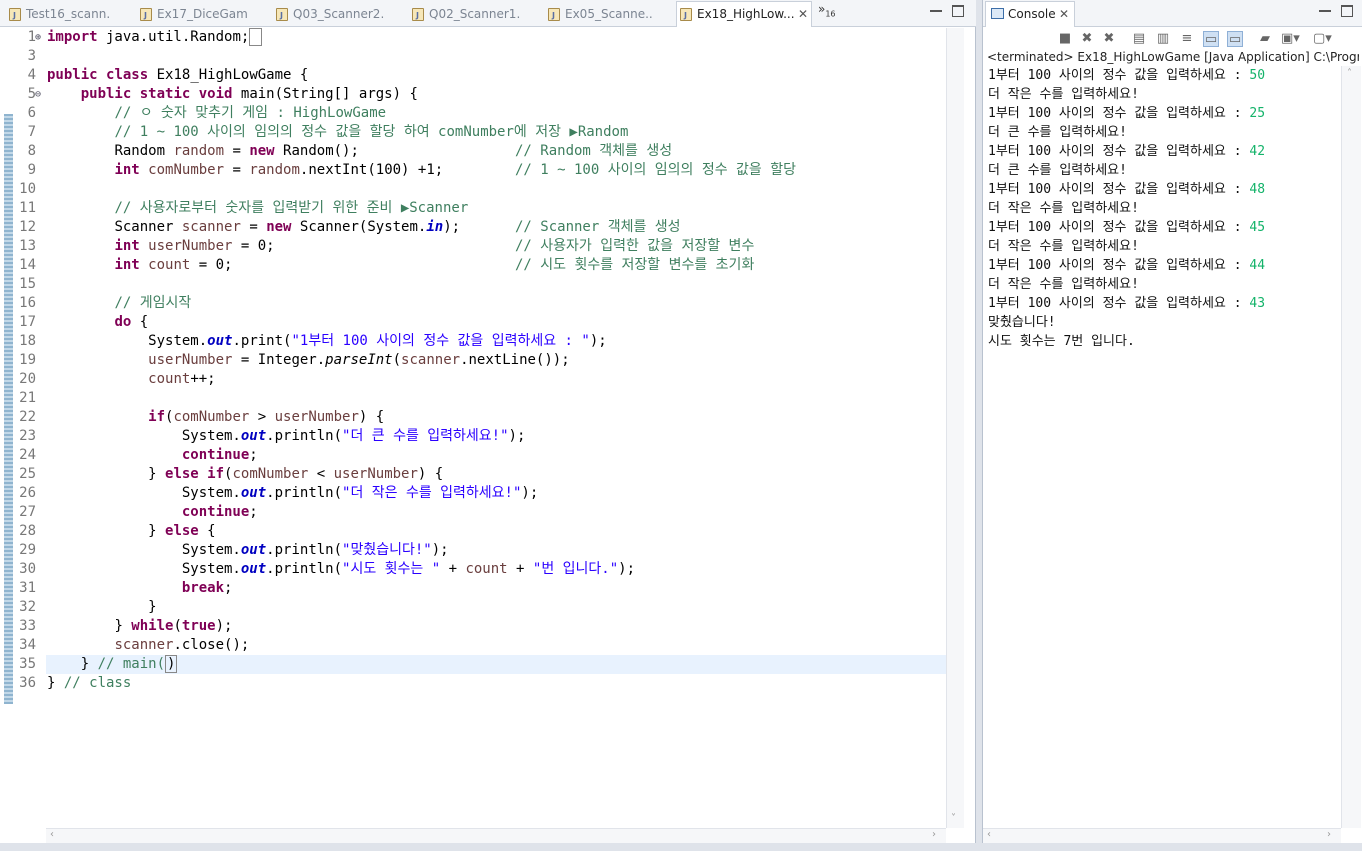 The height and width of the screenshot is (851, 1362). Describe the element at coordinates (27, 341) in the screenshot. I see `line-number: 18` at that location.